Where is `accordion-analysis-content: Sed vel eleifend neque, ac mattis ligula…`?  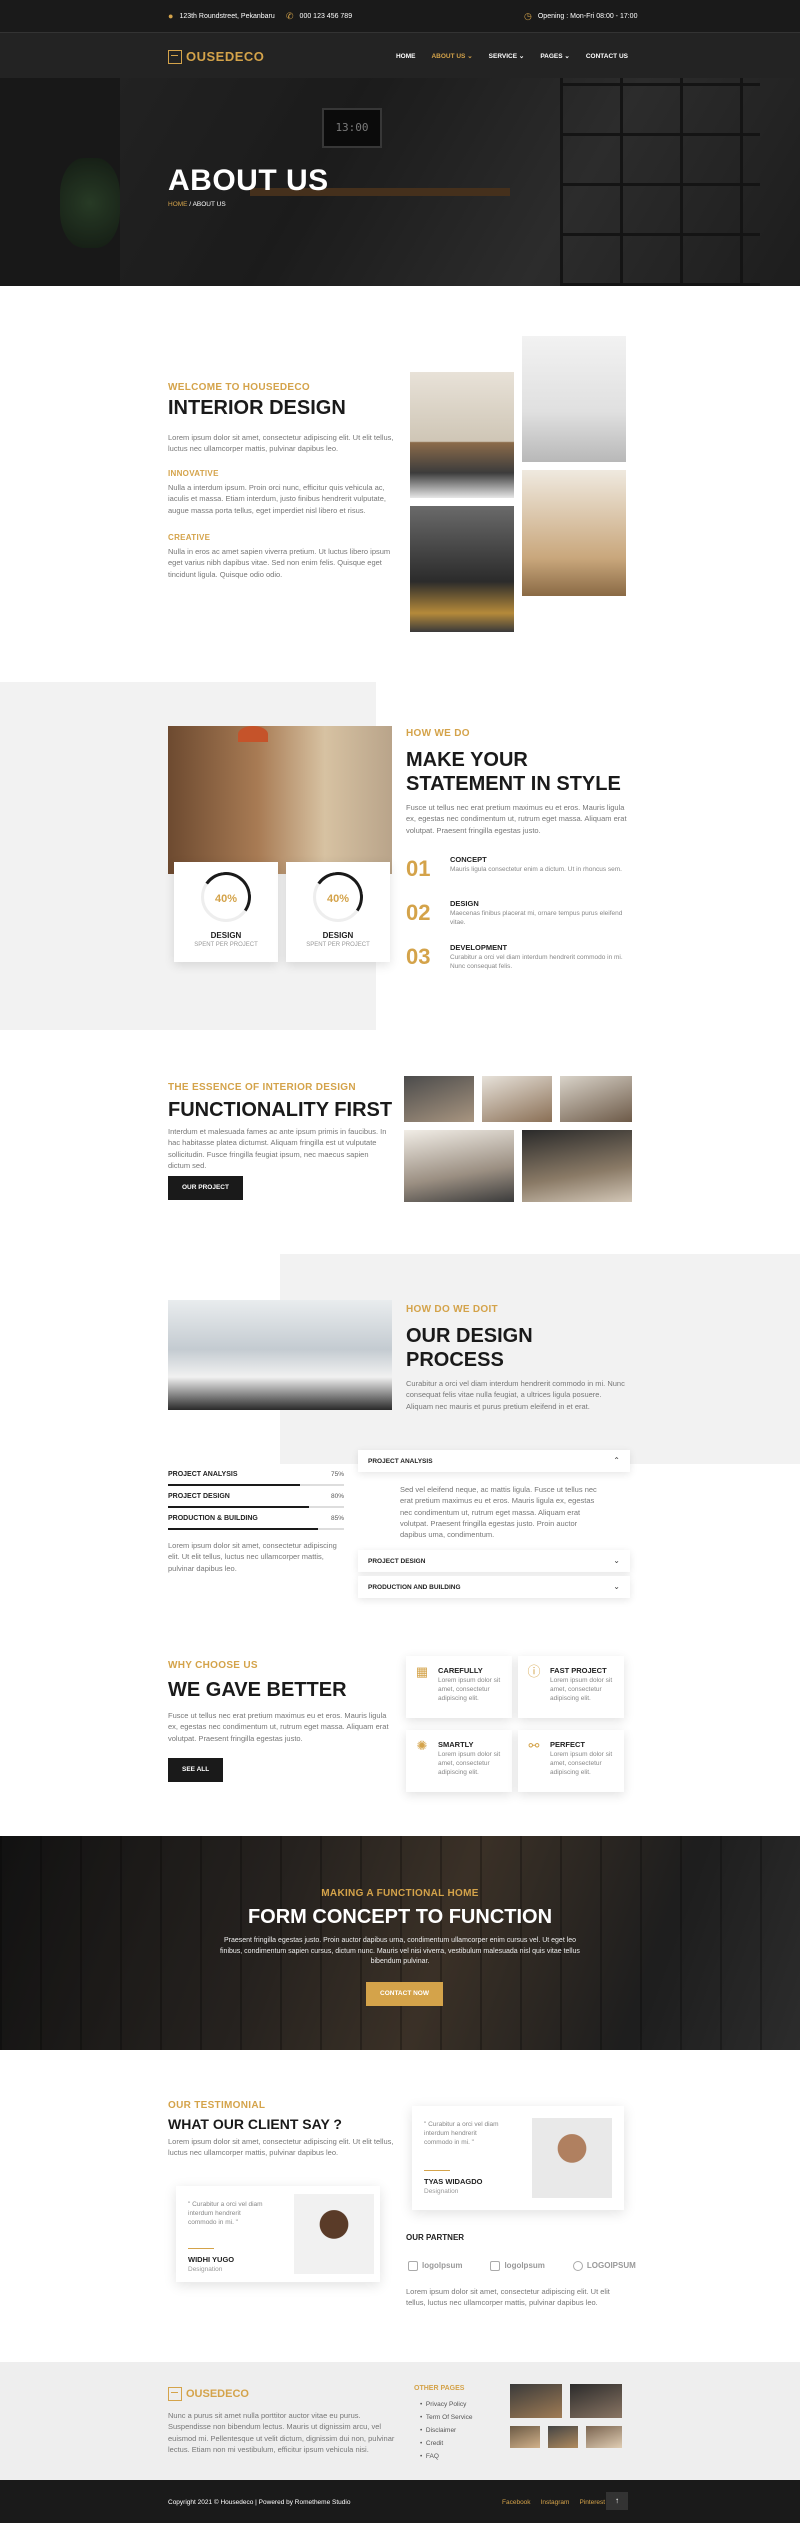 accordion-analysis-content: Sed vel eleifend neque, ac mattis ligula… is located at coordinates (498, 1512).